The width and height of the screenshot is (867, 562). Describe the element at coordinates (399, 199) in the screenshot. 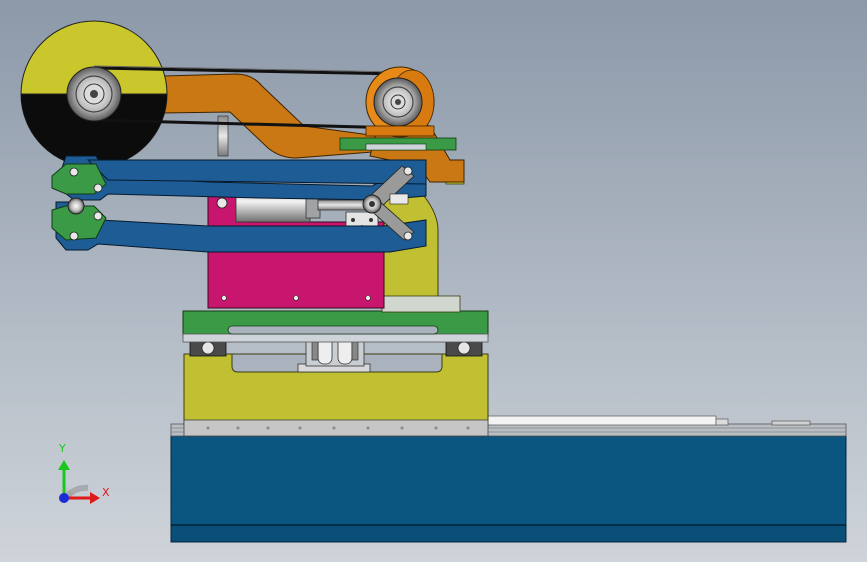

I see `link-small` at that location.